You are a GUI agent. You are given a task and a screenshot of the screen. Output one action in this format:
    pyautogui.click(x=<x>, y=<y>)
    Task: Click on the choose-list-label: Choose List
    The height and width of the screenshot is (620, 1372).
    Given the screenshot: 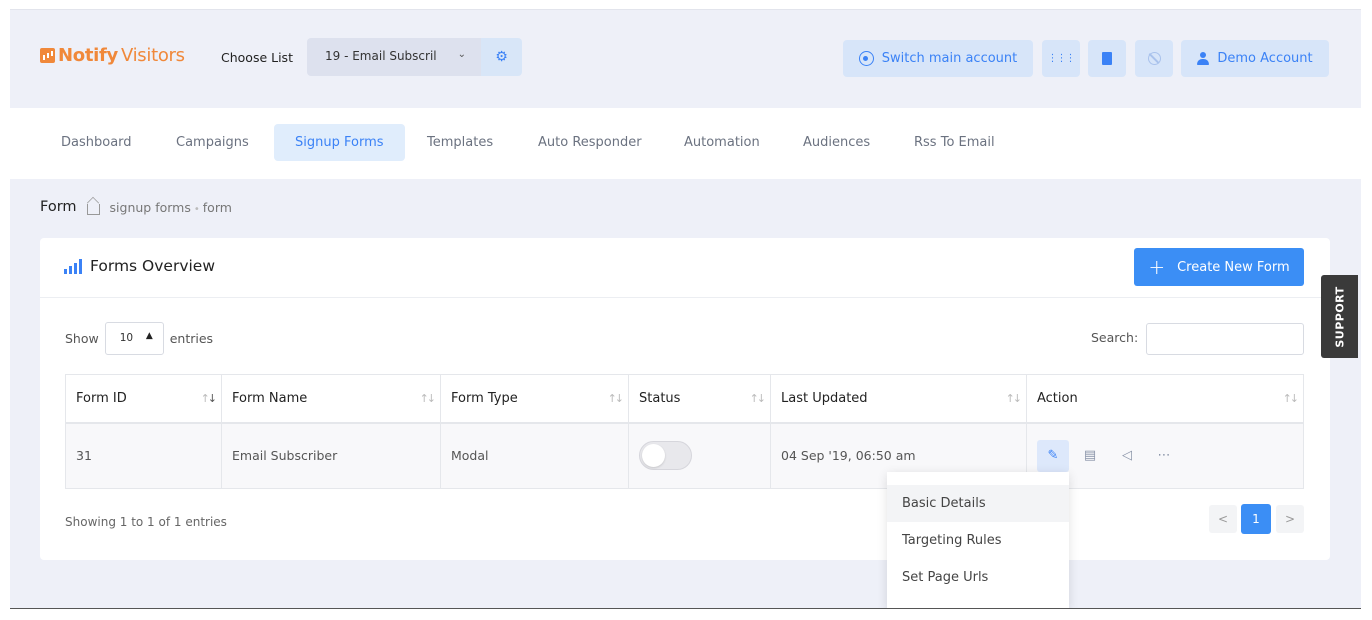 What is the action you would take?
    pyautogui.click(x=257, y=57)
    